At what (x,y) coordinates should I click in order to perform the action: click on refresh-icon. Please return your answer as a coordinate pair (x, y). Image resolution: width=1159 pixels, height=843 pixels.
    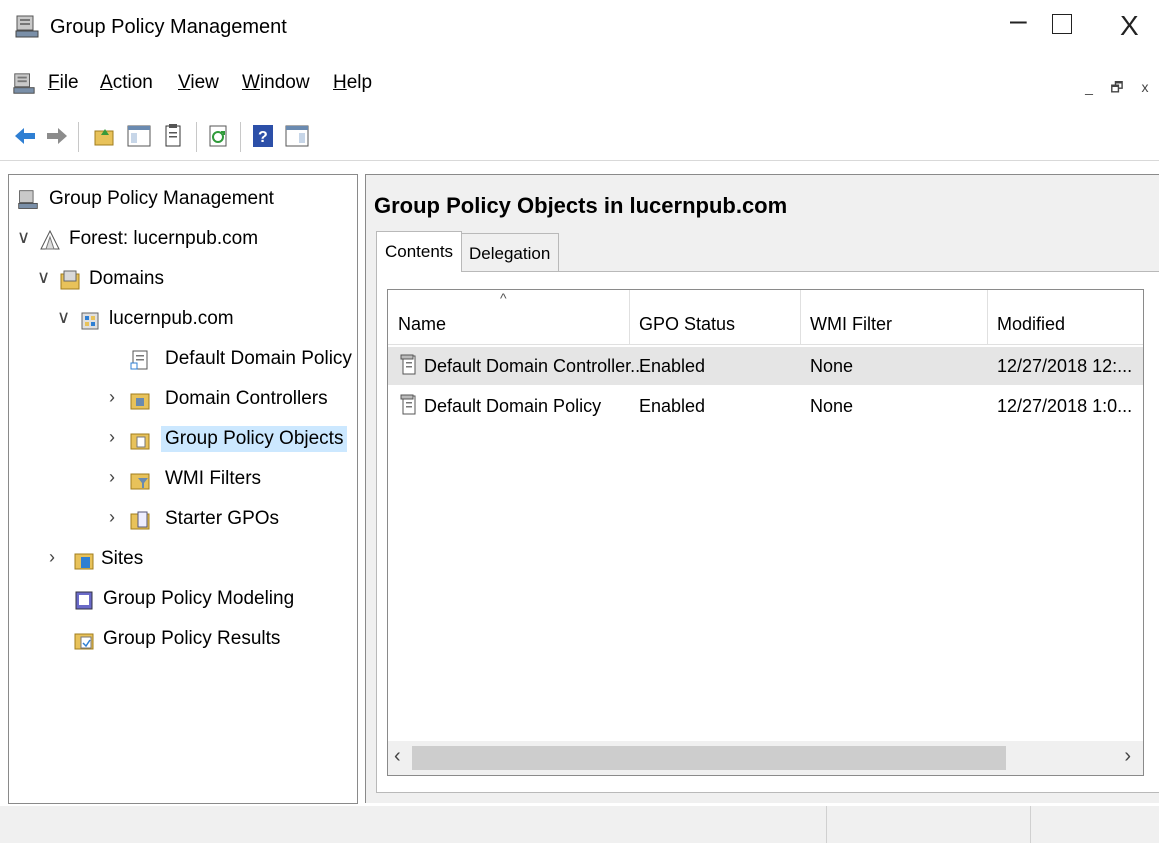
    Looking at the image, I should click on (219, 136).